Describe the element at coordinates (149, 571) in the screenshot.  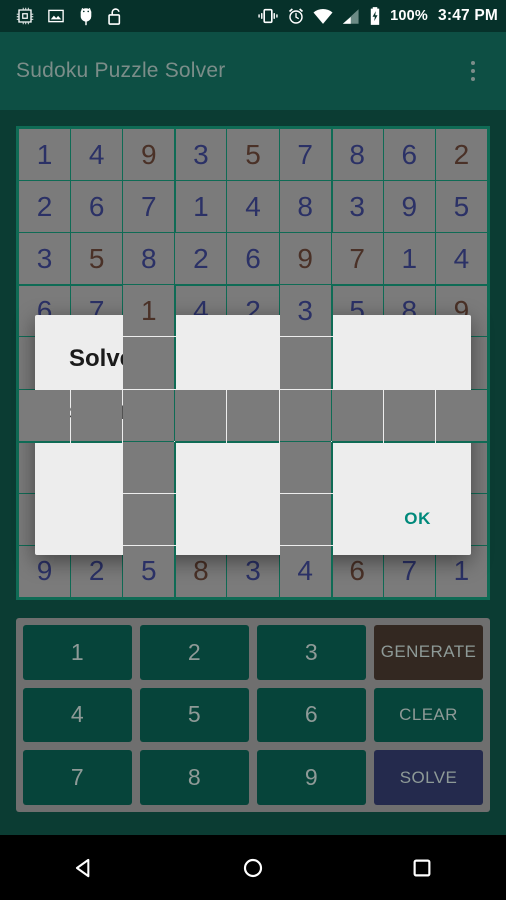
I see `sudoku-cell-r9c3: 5` at that location.